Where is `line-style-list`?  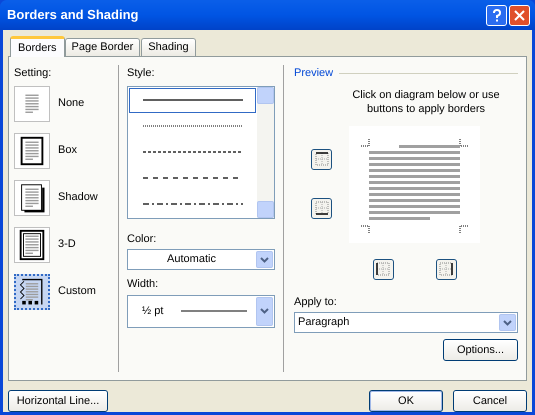
line-style-list is located at coordinates (201, 152).